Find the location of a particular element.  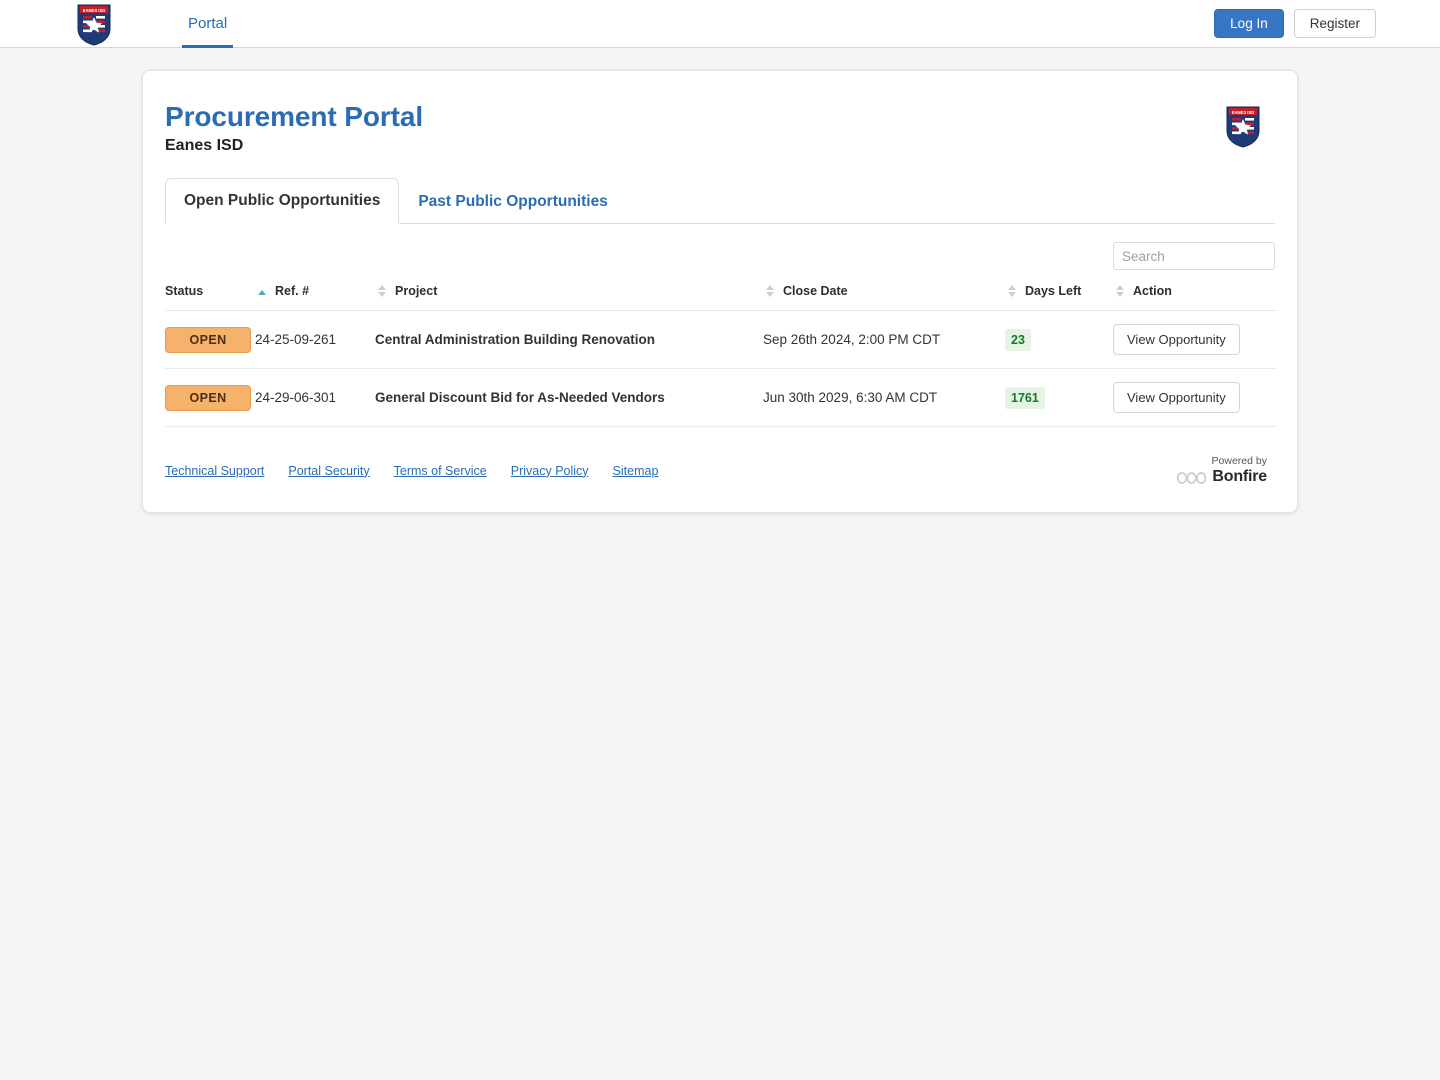

column-label-action: Action is located at coordinates (1152, 291).